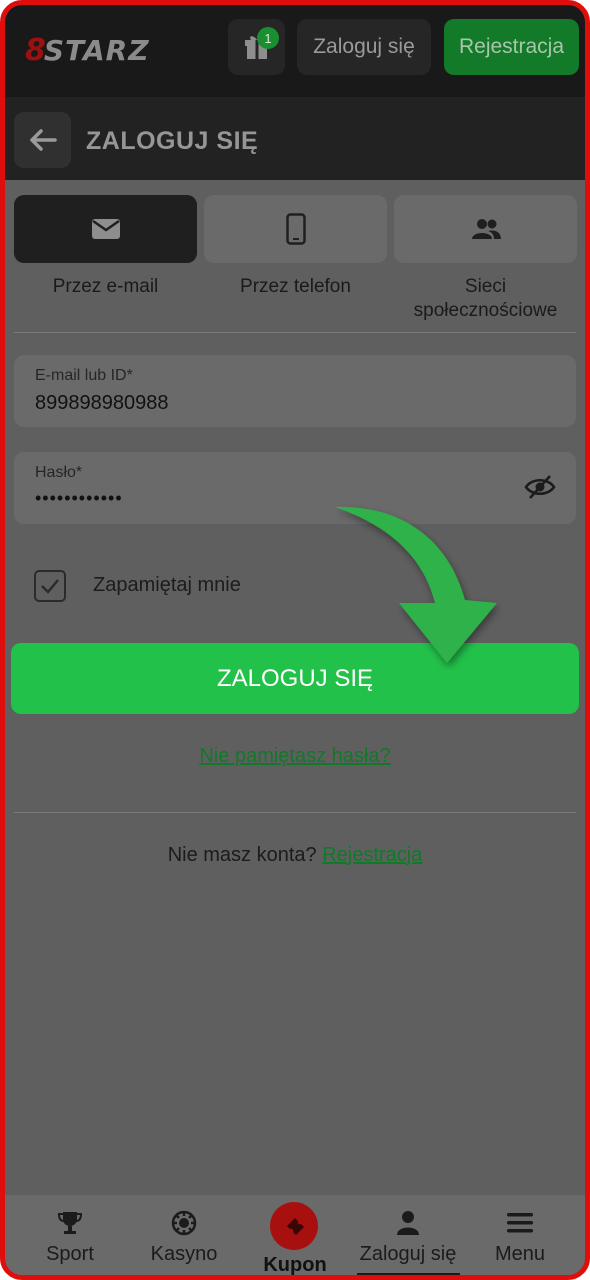 Image resolution: width=590 pixels, height=1280 pixels. I want to click on checkmark-icon, so click(50, 586).